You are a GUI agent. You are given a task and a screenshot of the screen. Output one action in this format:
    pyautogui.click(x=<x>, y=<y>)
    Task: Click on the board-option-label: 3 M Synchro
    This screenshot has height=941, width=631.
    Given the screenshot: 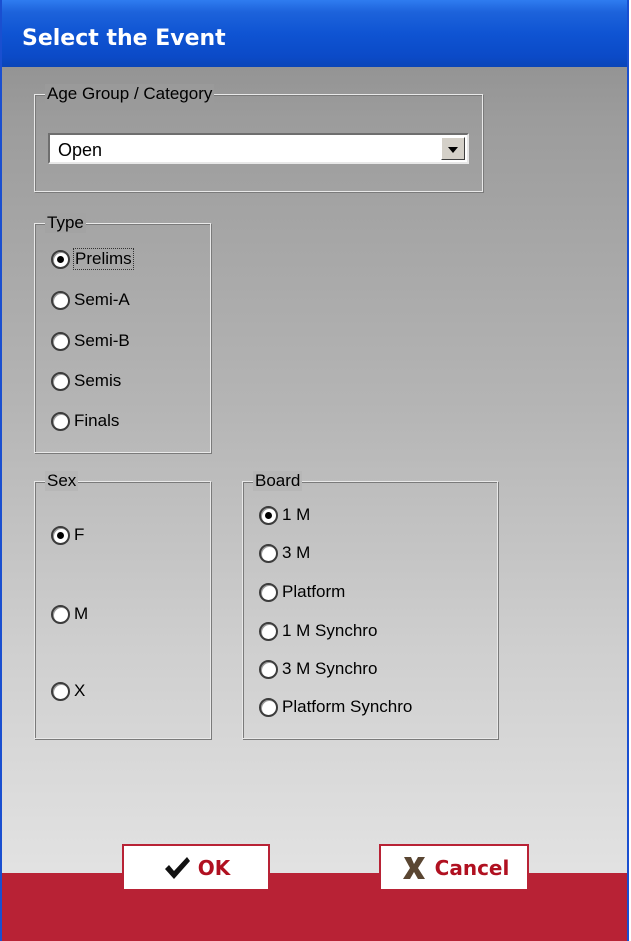 What is the action you would take?
    pyautogui.click(x=330, y=668)
    